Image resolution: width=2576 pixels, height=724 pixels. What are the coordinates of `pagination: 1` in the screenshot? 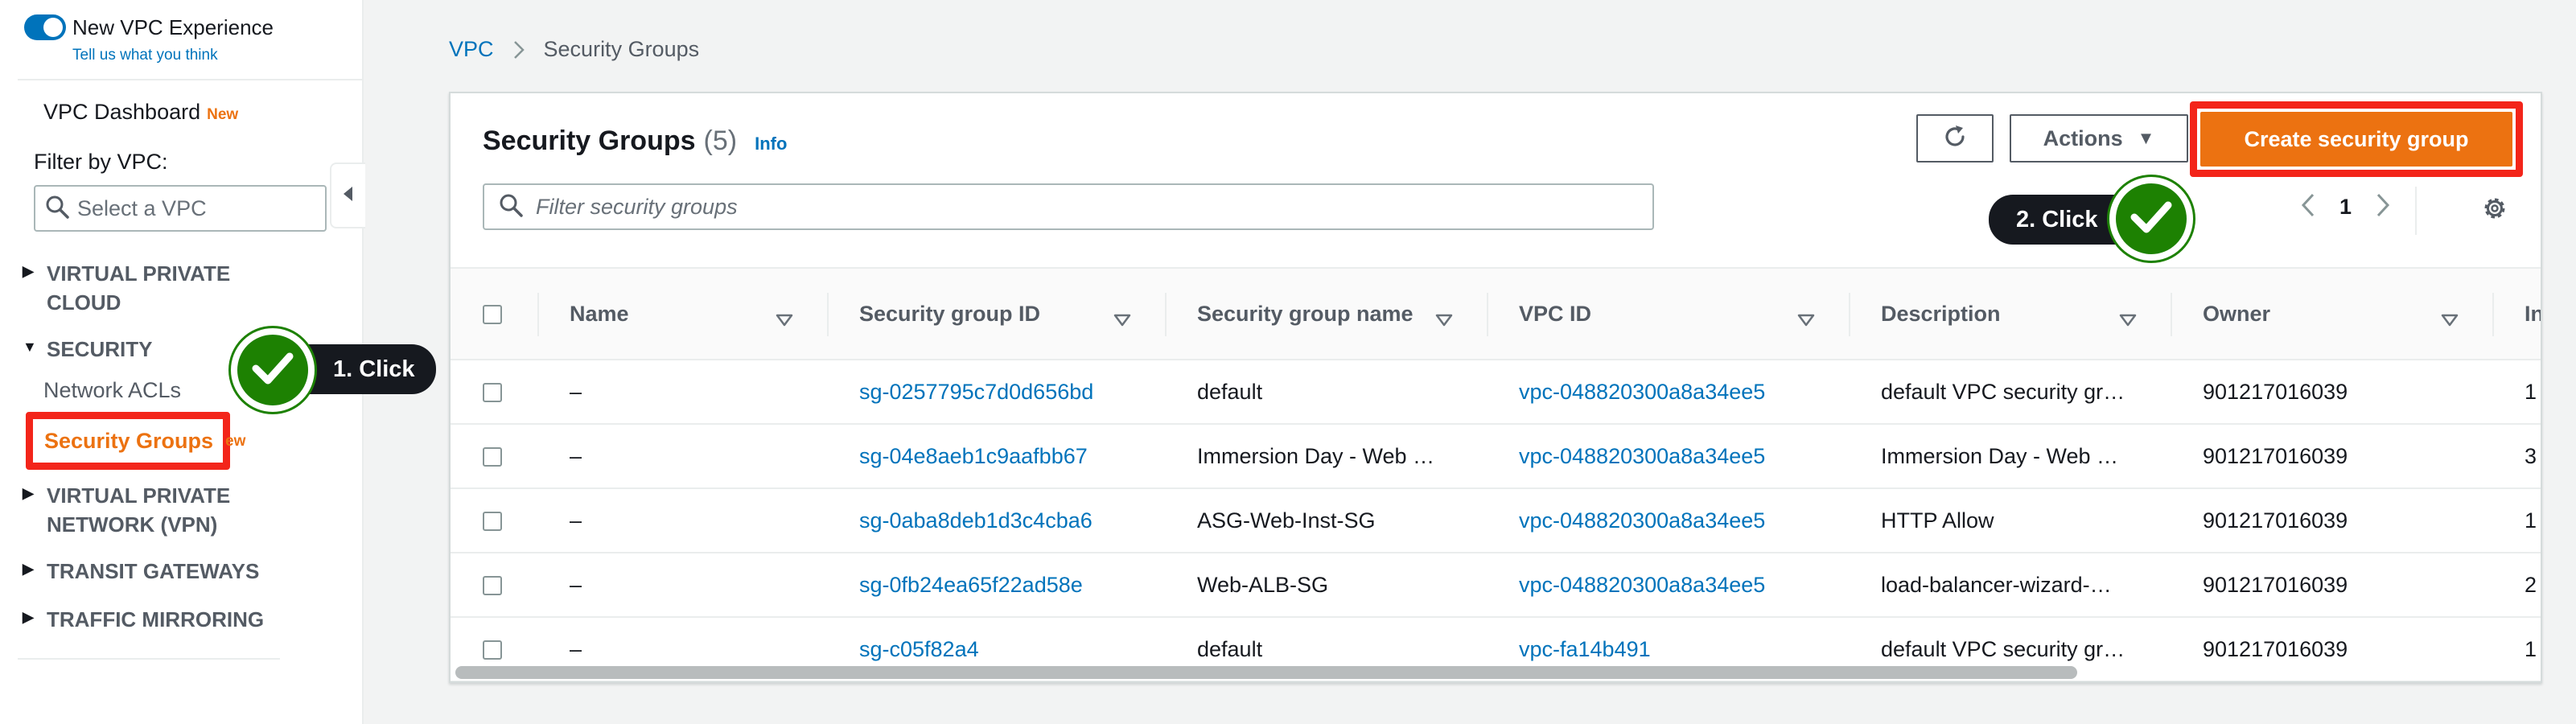 It's located at (2345, 207).